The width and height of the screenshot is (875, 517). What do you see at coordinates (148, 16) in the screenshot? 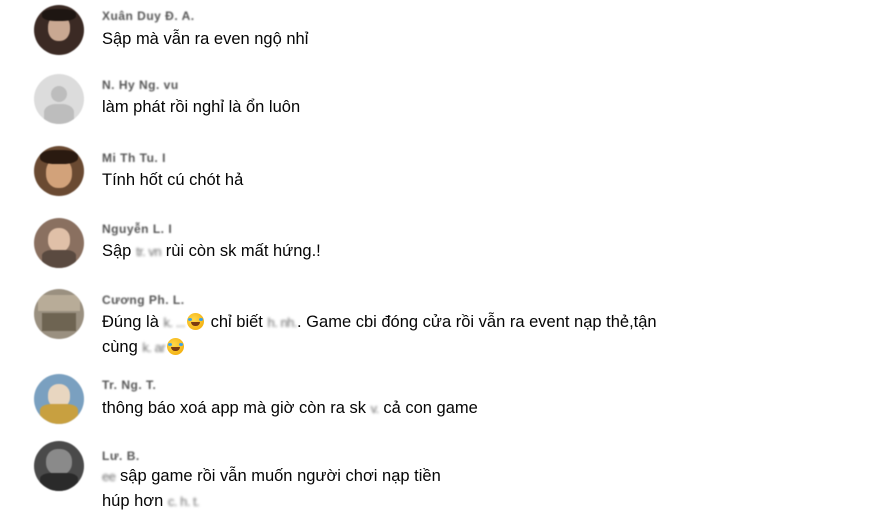
I see `commenter-name: Xuân Duy Đ. A.` at bounding box center [148, 16].